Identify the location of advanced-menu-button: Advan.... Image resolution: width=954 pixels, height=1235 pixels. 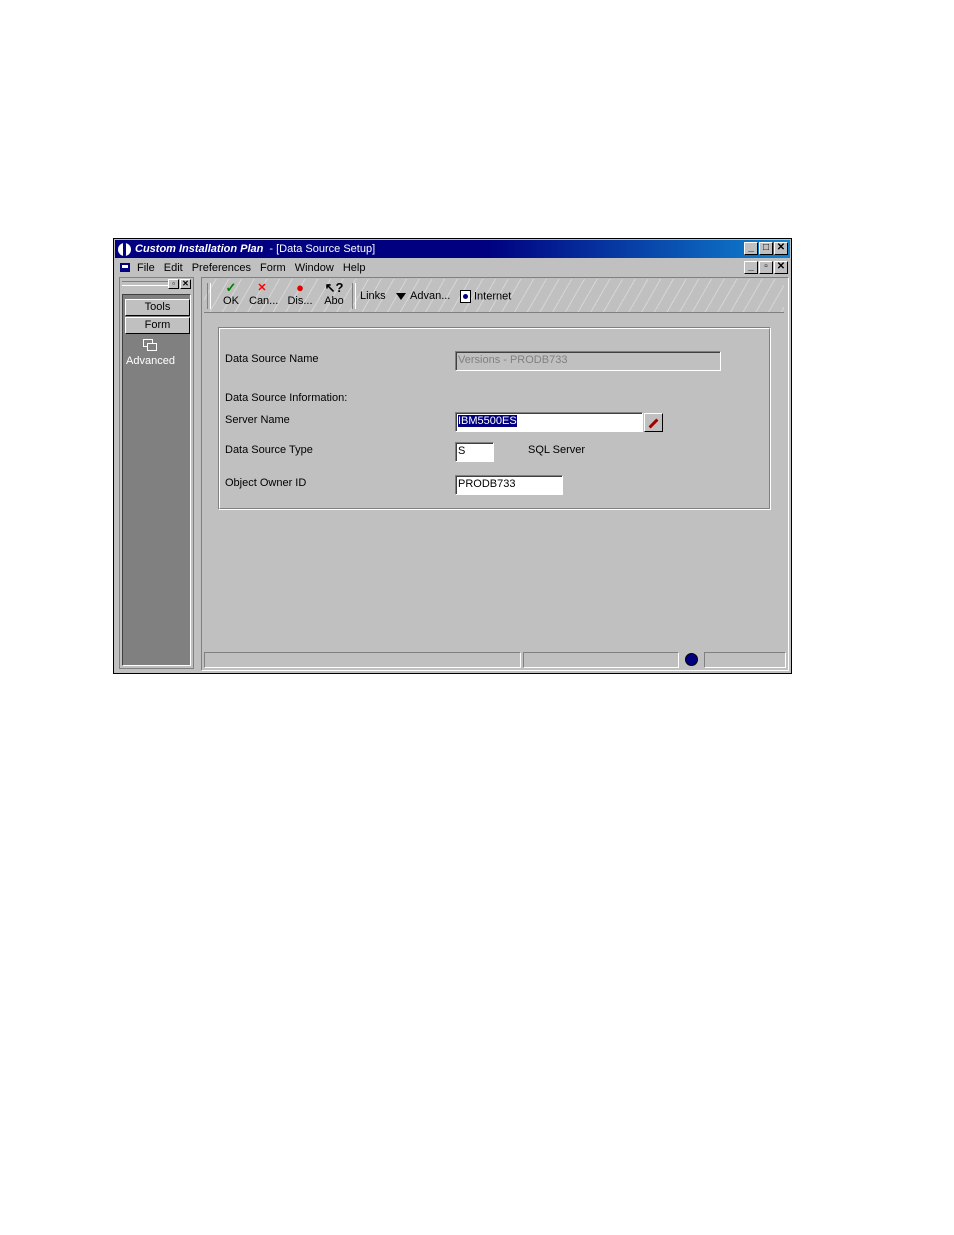
(423, 296).